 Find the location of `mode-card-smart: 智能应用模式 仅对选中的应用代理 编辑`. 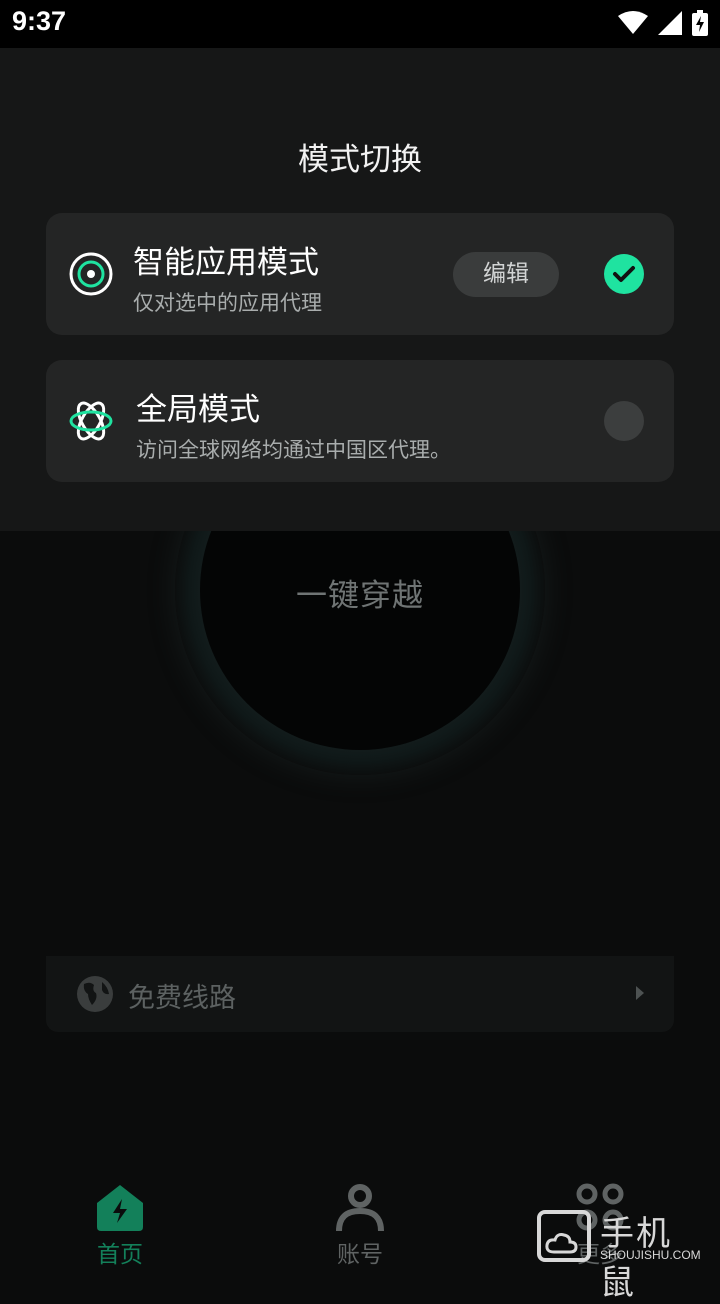

mode-card-smart: 智能应用模式 仅对选中的应用代理 编辑 is located at coordinates (360, 274).